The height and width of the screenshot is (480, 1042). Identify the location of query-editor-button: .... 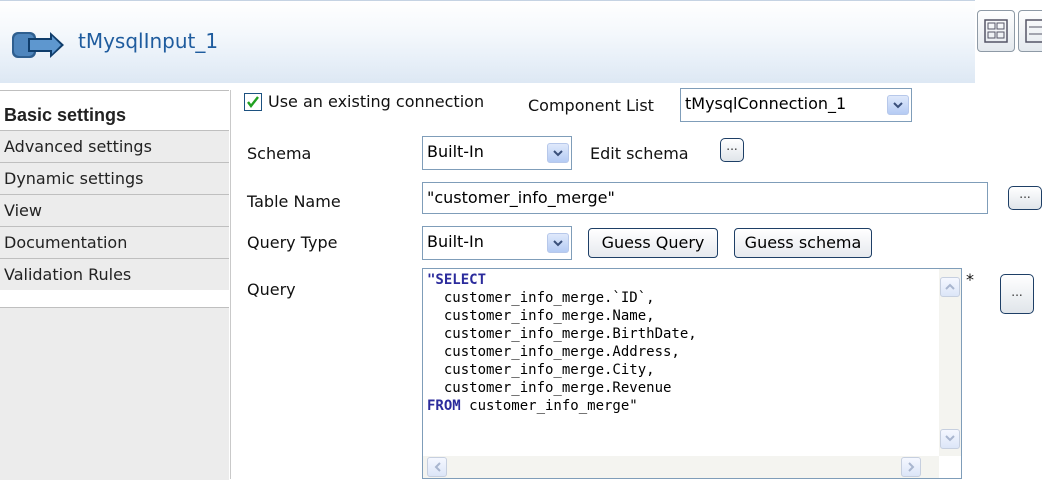
(1017, 294).